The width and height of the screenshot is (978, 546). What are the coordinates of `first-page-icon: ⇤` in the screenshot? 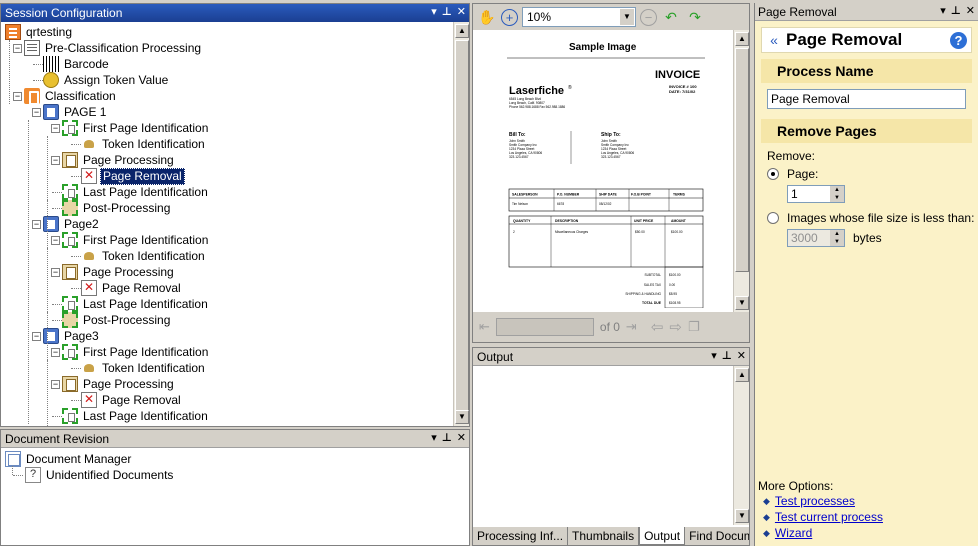 It's located at (484, 327).